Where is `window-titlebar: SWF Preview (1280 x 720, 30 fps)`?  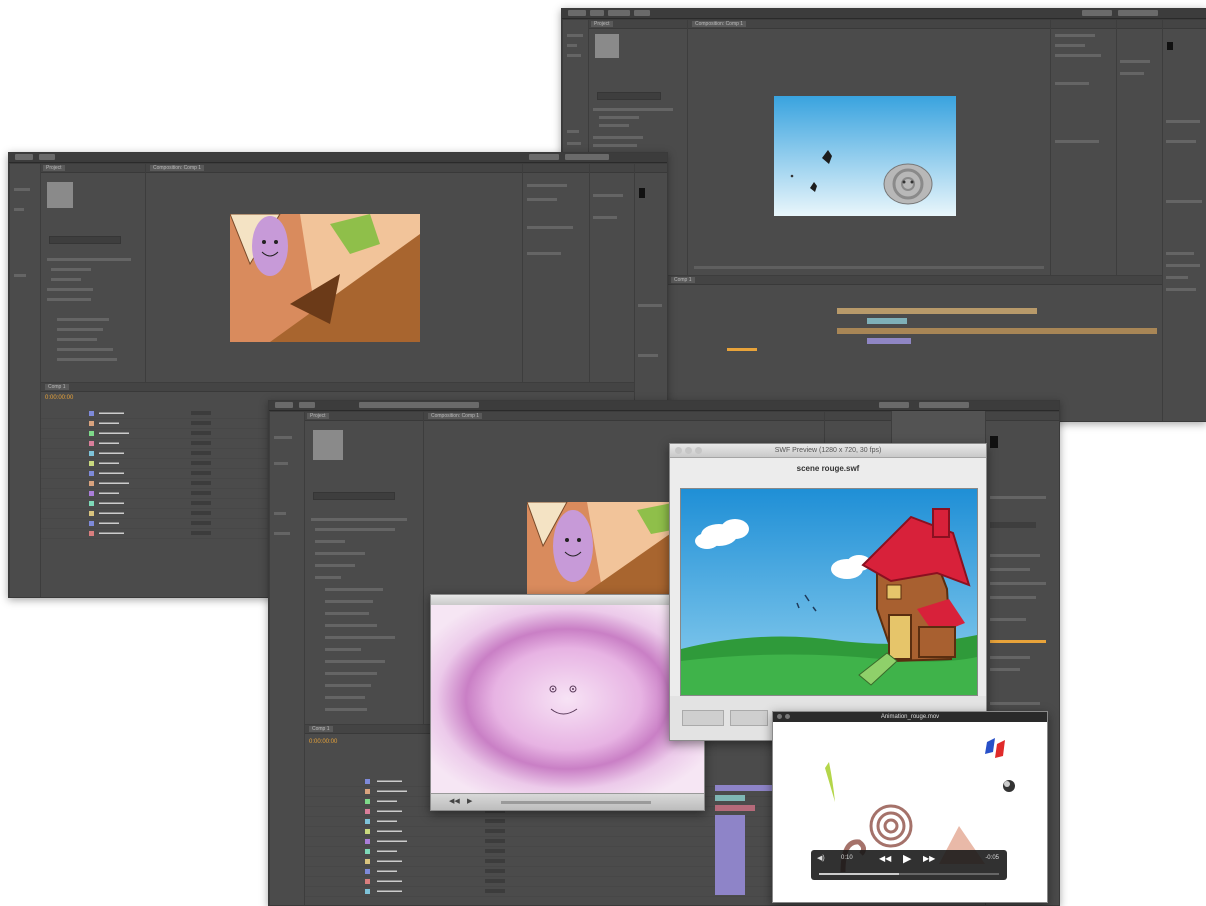
window-titlebar: SWF Preview (1280 x 720, 30 fps) is located at coordinates (828, 451).